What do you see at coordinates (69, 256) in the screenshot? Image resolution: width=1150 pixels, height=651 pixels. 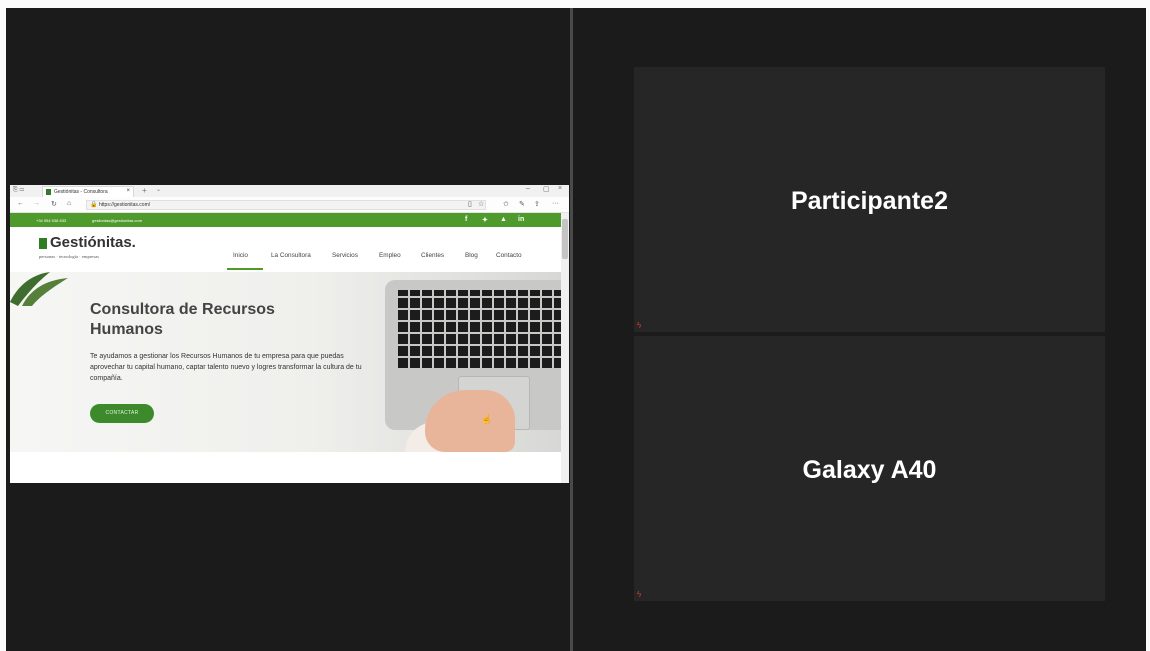 I see `logo-tagline: personas · tecnología · empresas` at bounding box center [69, 256].